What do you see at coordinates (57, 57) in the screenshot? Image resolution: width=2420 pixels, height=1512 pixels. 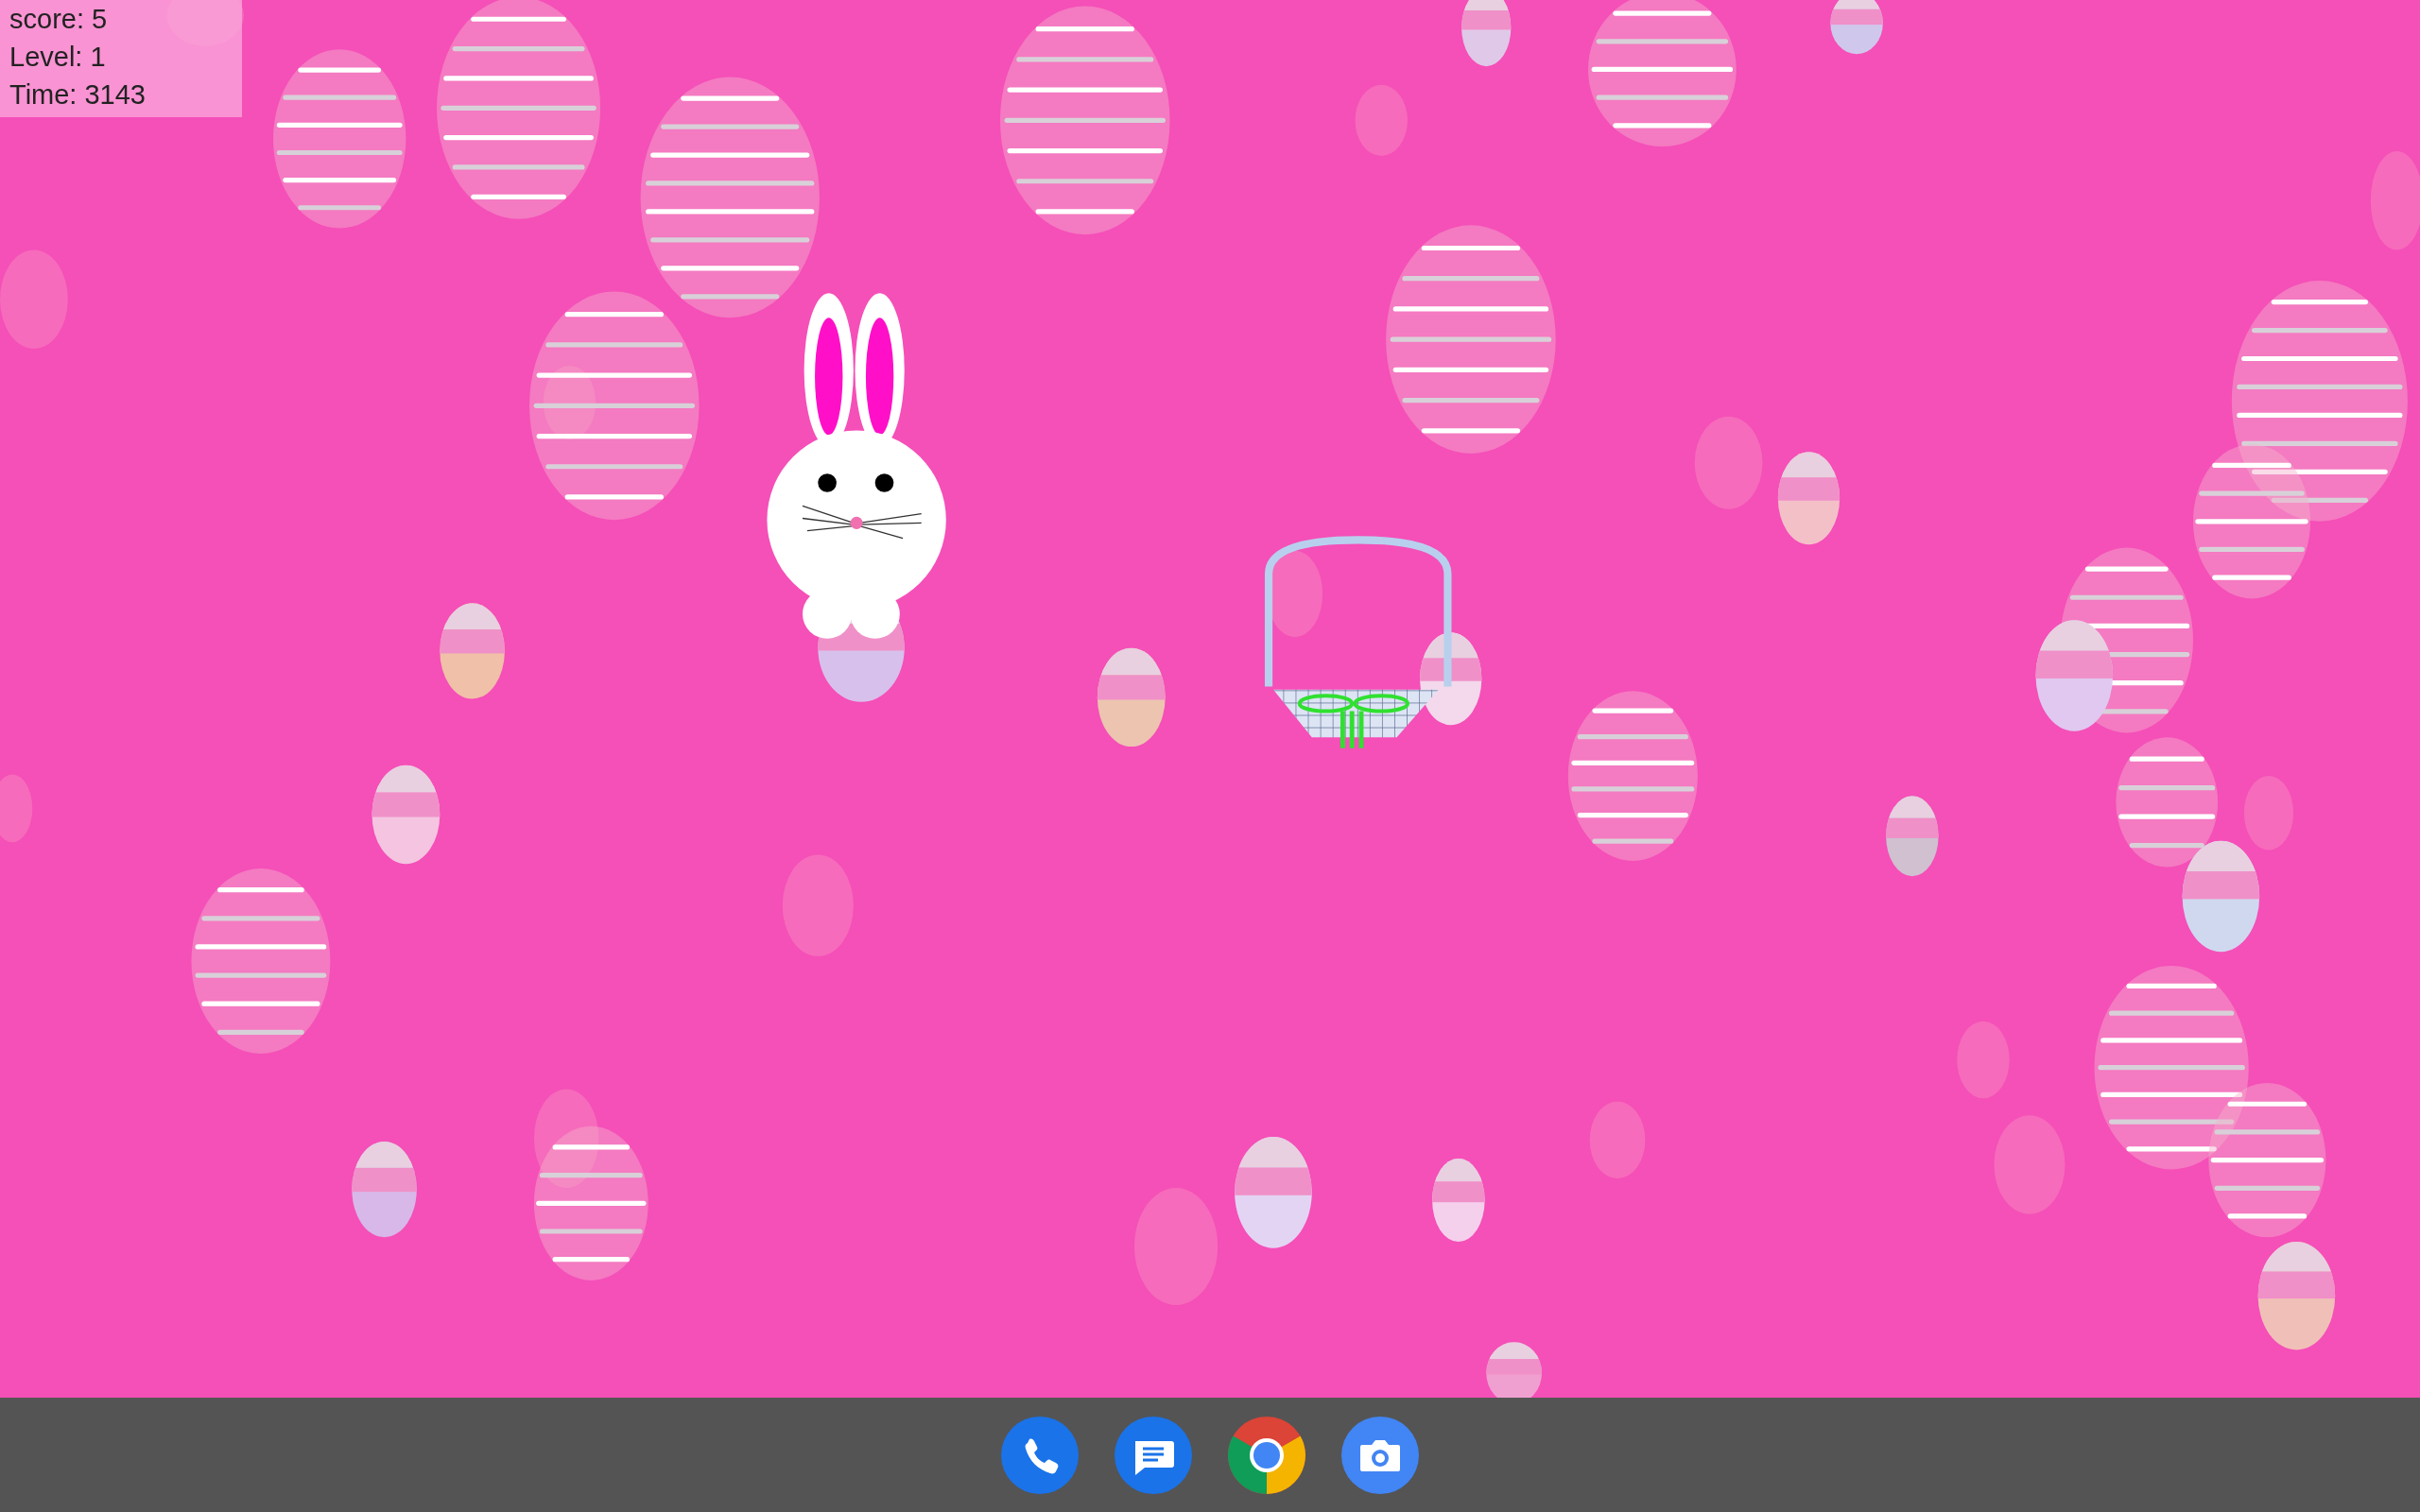 I see `score-text: Level: 1` at bounding box center [57, 57].